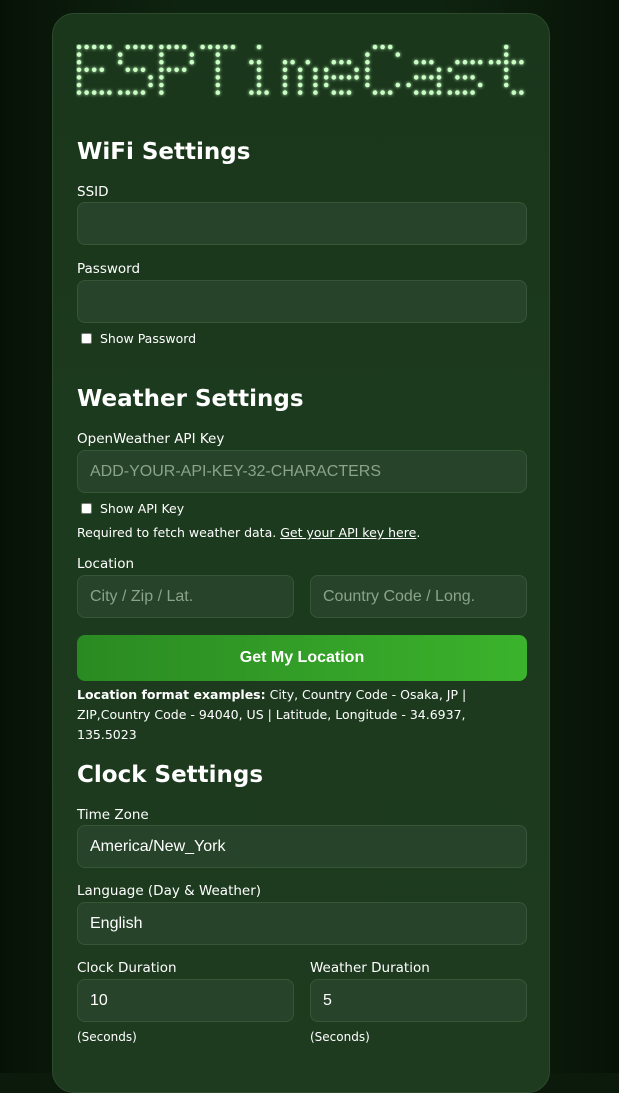 This screenshot has height=1093, width=619. I want to click on time-zone-select: America/New_York, so click(302, 846).